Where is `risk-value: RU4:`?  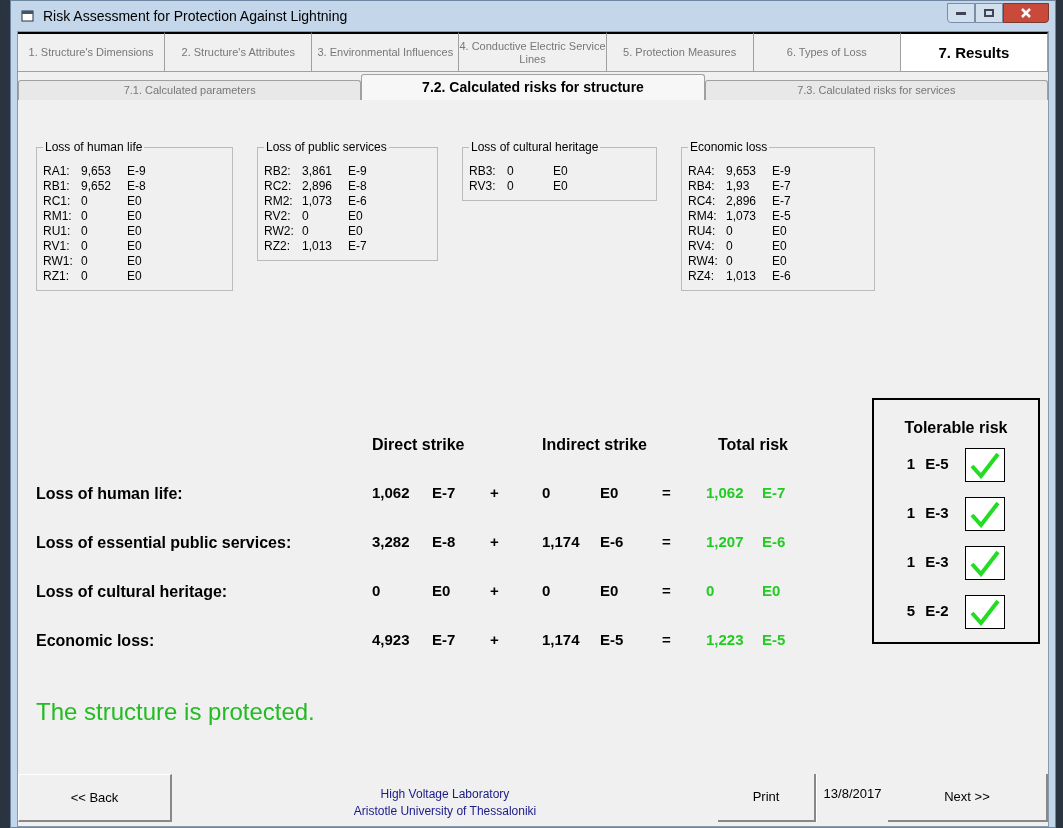
risk-value: RU4: is located at coordinates (702, 231).